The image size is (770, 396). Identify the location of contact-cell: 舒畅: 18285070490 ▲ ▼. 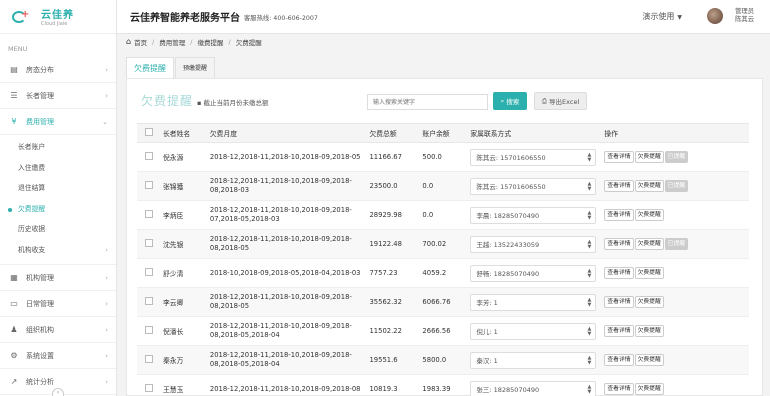
(533, 273).